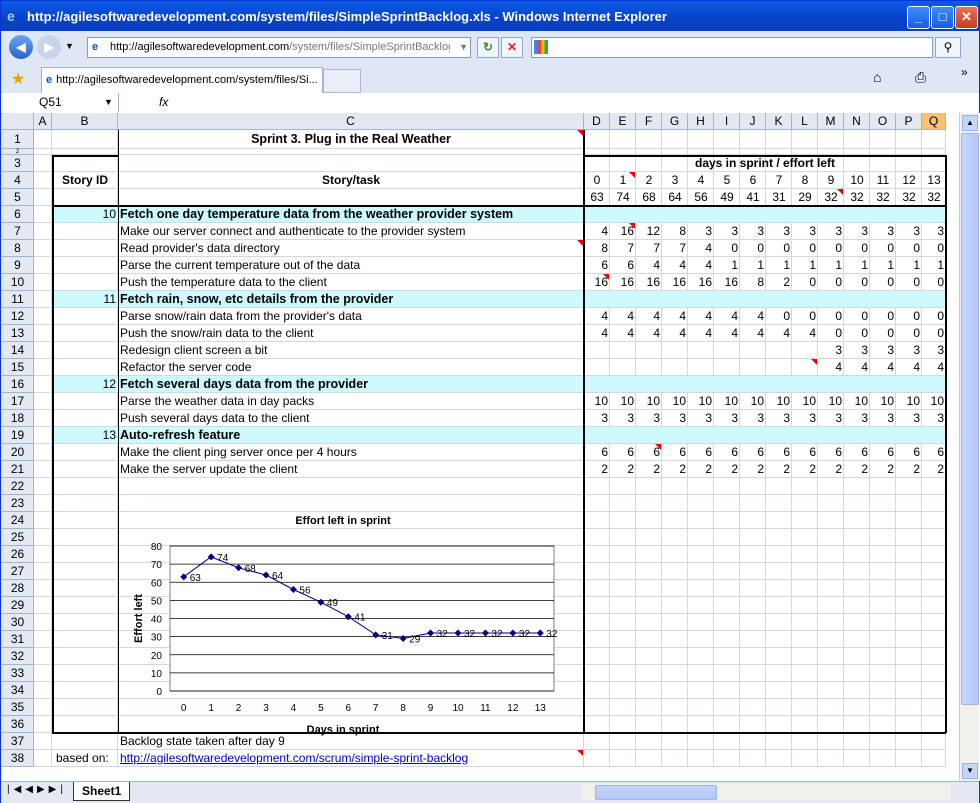  Describe the element at coordinates (18, 384) in the screenshot. I see `row-header-16: 16` at that location.